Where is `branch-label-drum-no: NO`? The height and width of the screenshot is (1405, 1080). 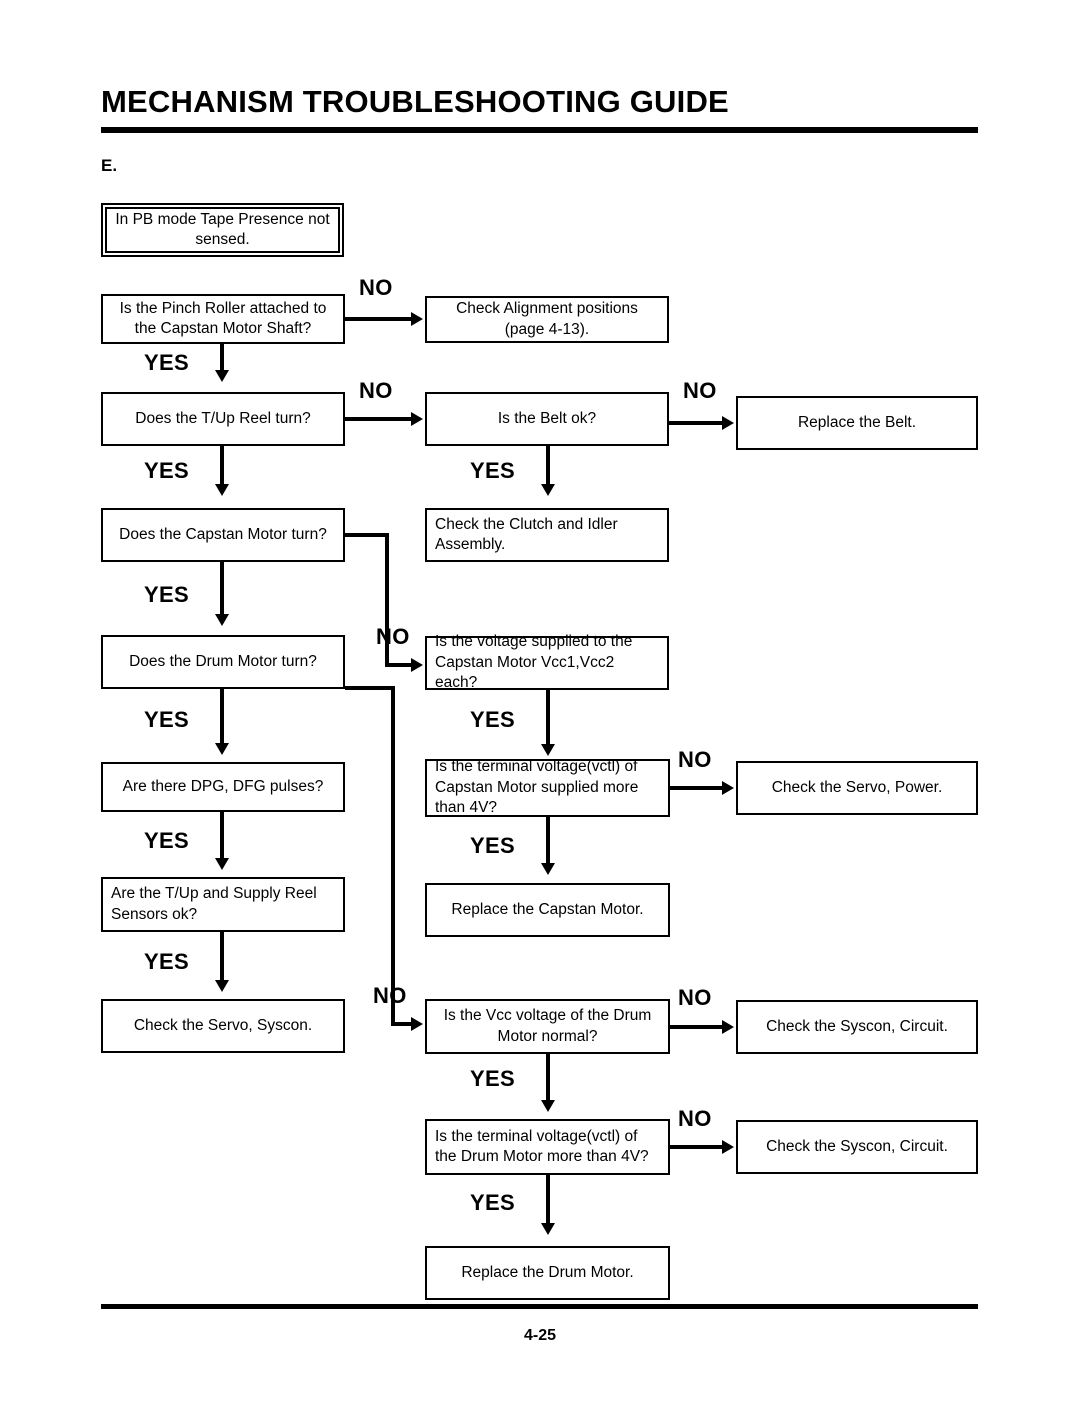
branch-label-drum-no: NO is located at coordinates (390, 995).